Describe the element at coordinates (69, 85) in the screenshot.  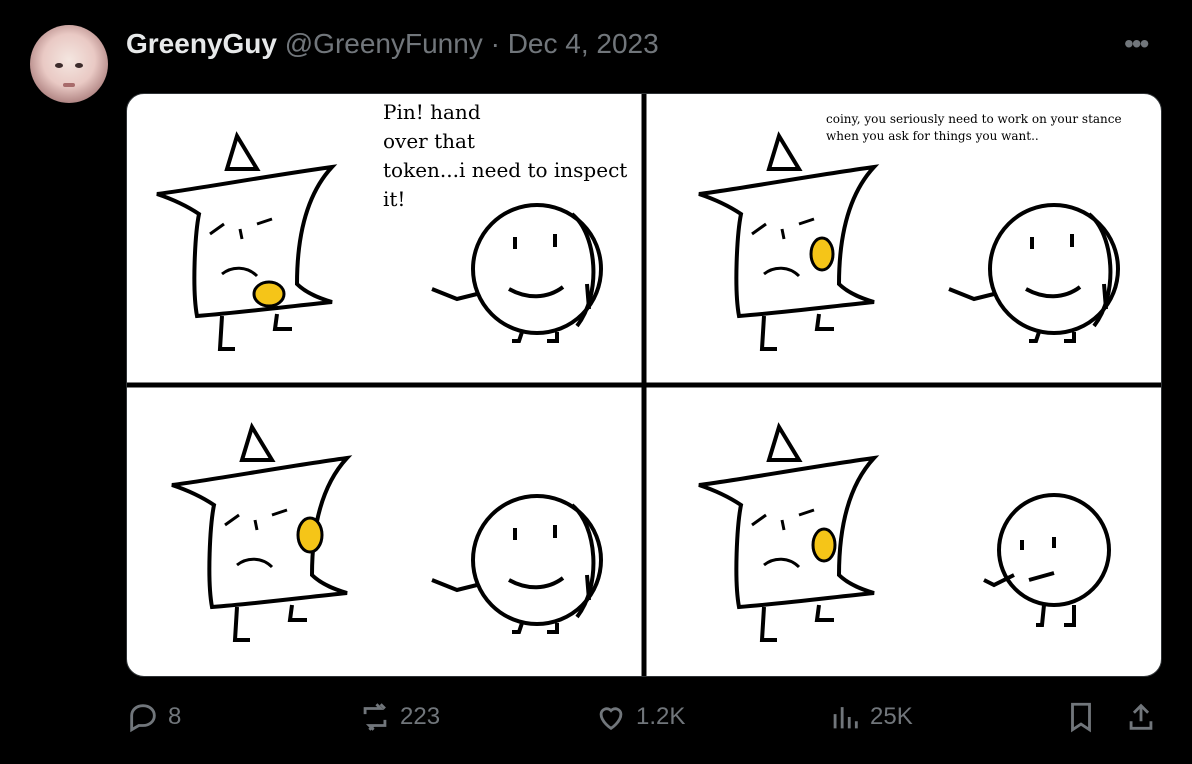
I see `avatar-mouth` at that location.